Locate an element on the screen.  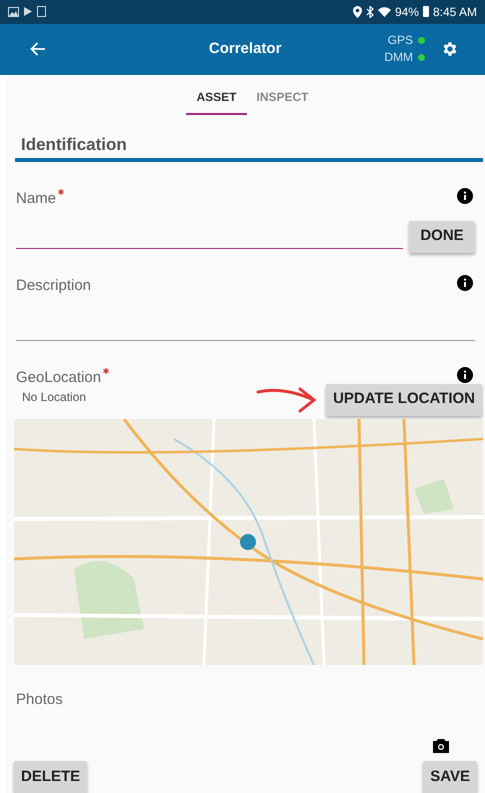
camera-icon is located at coordinates (441, 746).